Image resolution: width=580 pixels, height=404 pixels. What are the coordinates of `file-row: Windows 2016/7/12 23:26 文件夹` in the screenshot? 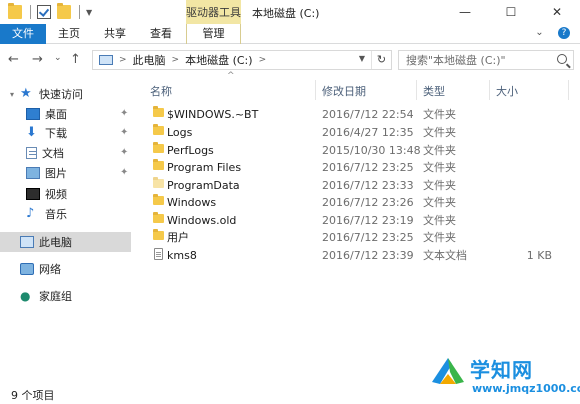 It's located at (360, 202).